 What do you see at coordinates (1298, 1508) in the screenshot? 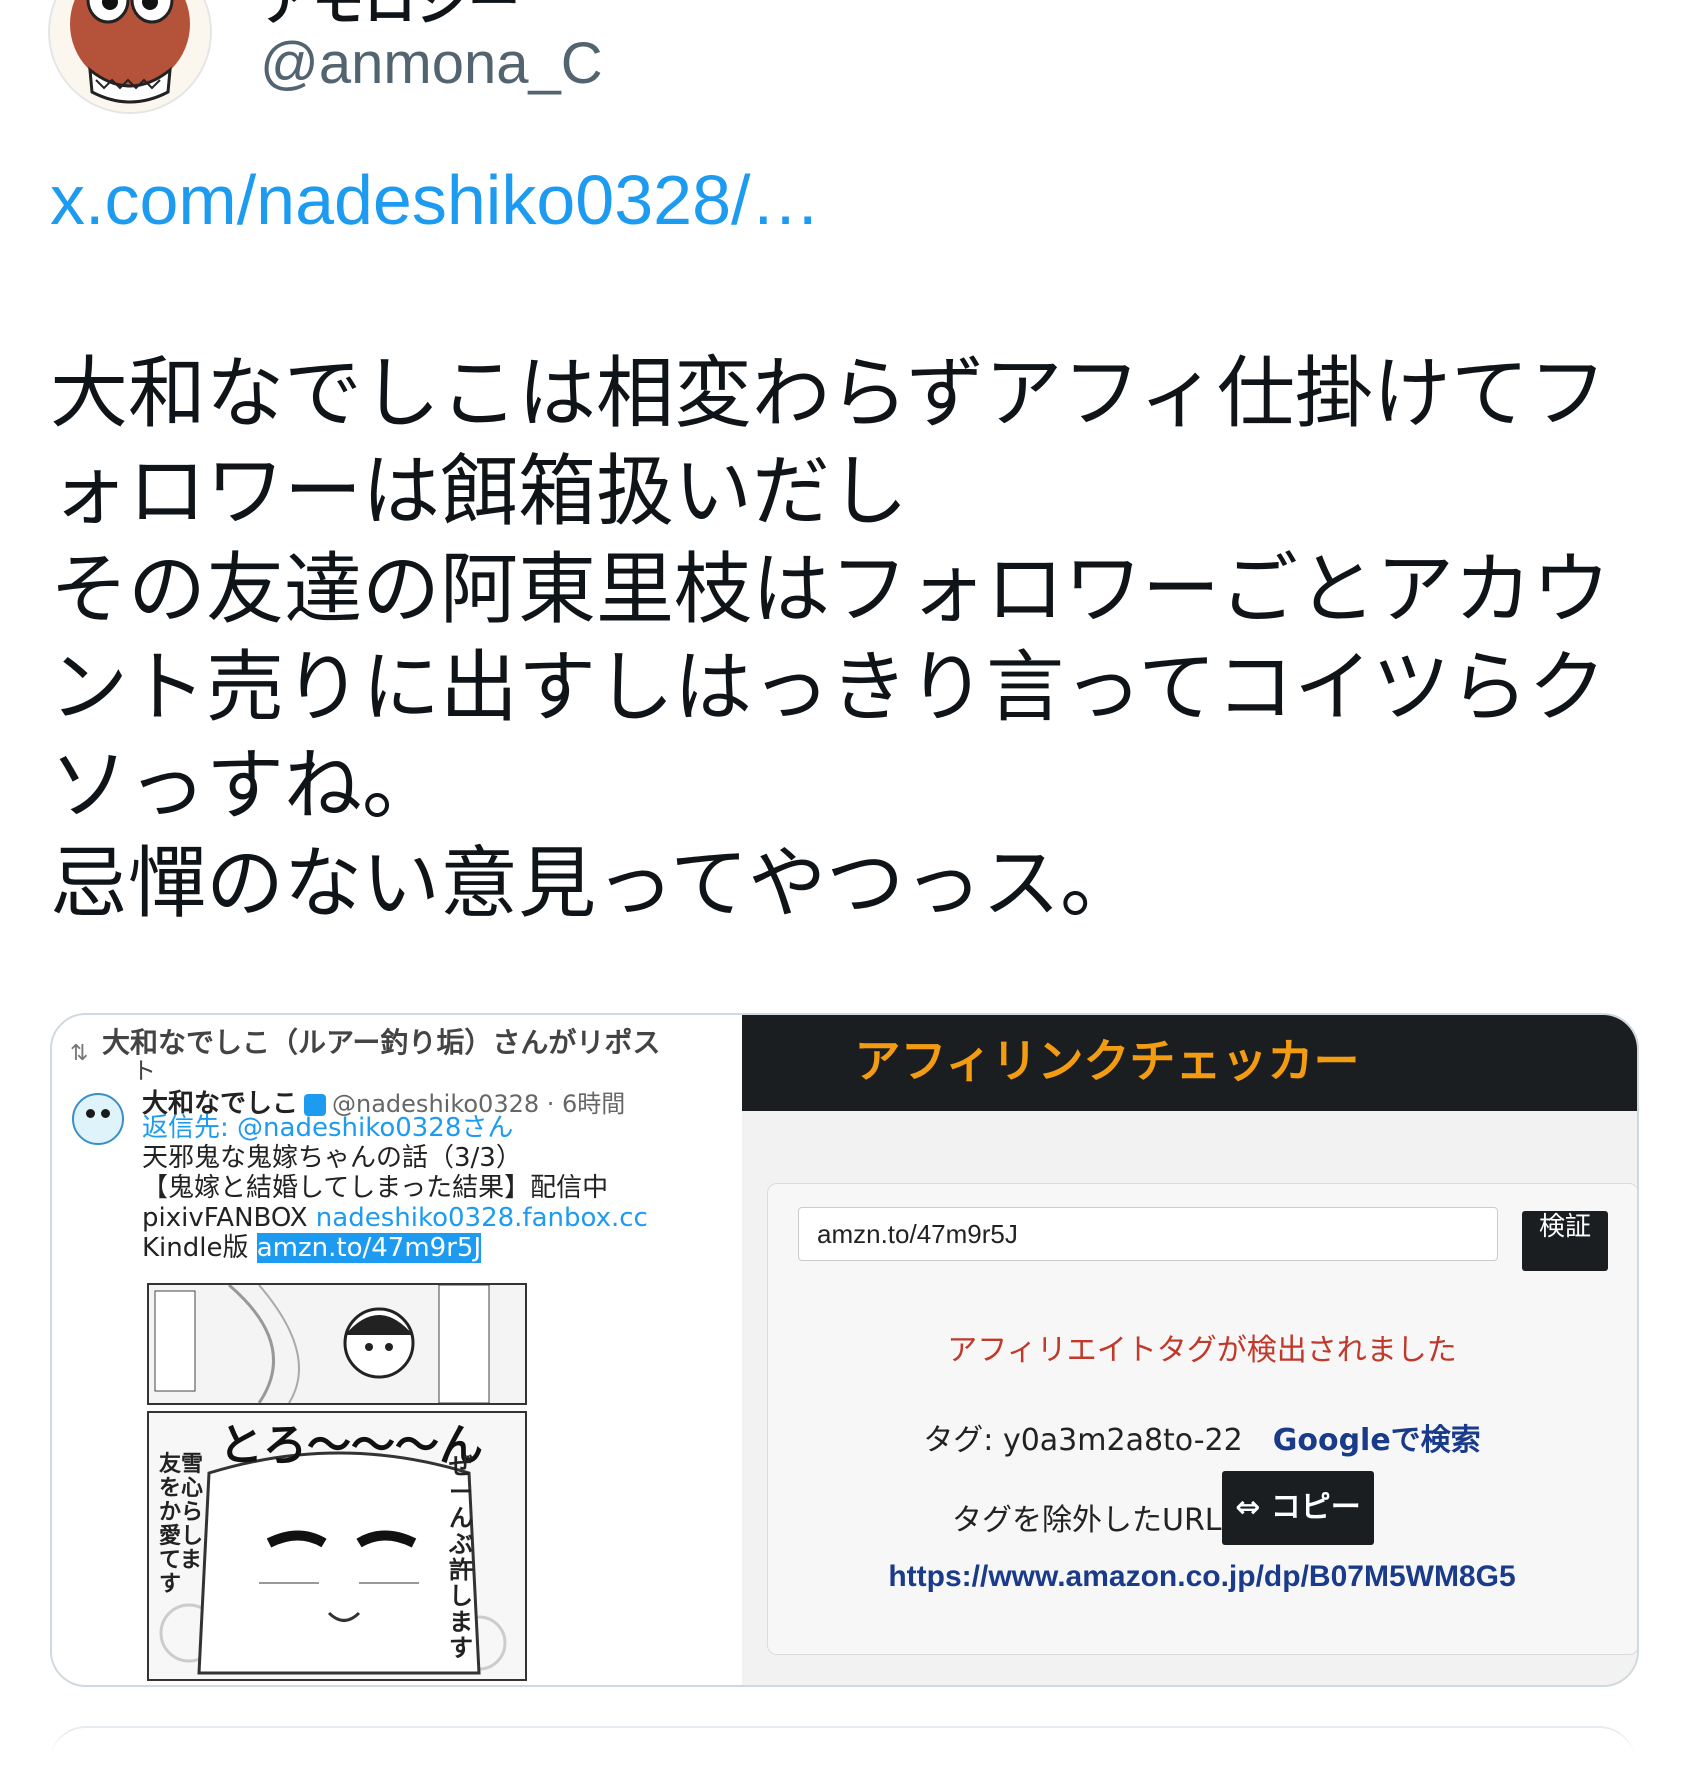
I see `copy-button: ⇔ コピー` at bounding box center [1298, 1508].